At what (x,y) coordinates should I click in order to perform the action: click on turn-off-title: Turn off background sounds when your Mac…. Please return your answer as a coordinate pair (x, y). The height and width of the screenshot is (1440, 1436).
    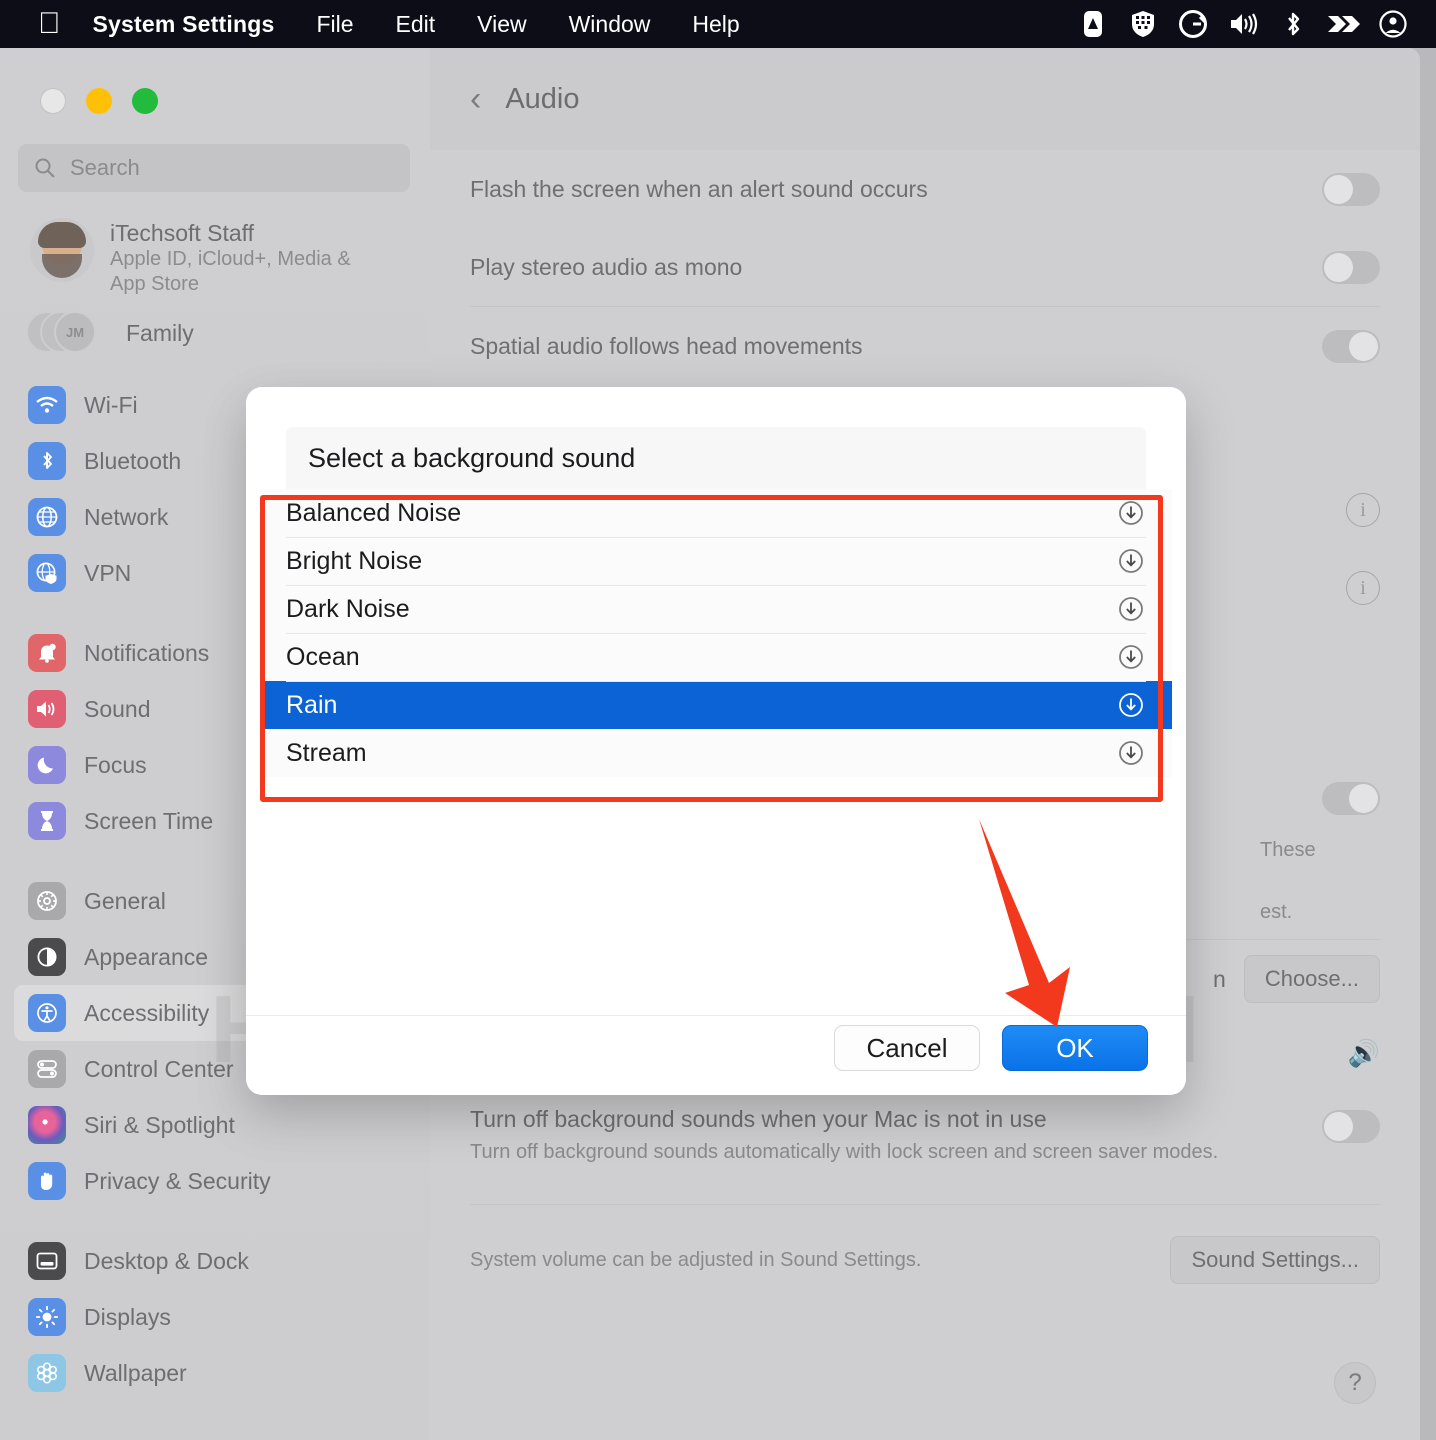
    Looking at the image, I should click on (758, 1119).